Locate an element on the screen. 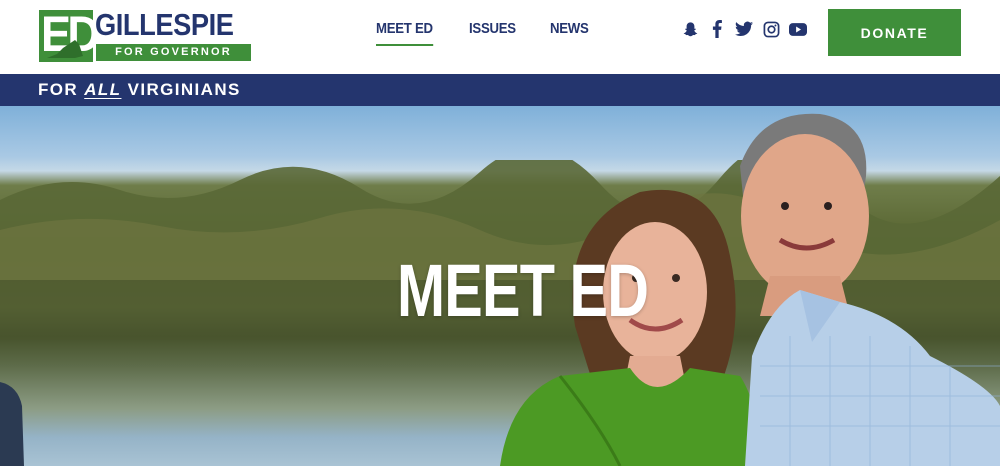 The height and width of the screenshot is (466, 1000). nav-news: NEWS is located at coordinates (569, 33).